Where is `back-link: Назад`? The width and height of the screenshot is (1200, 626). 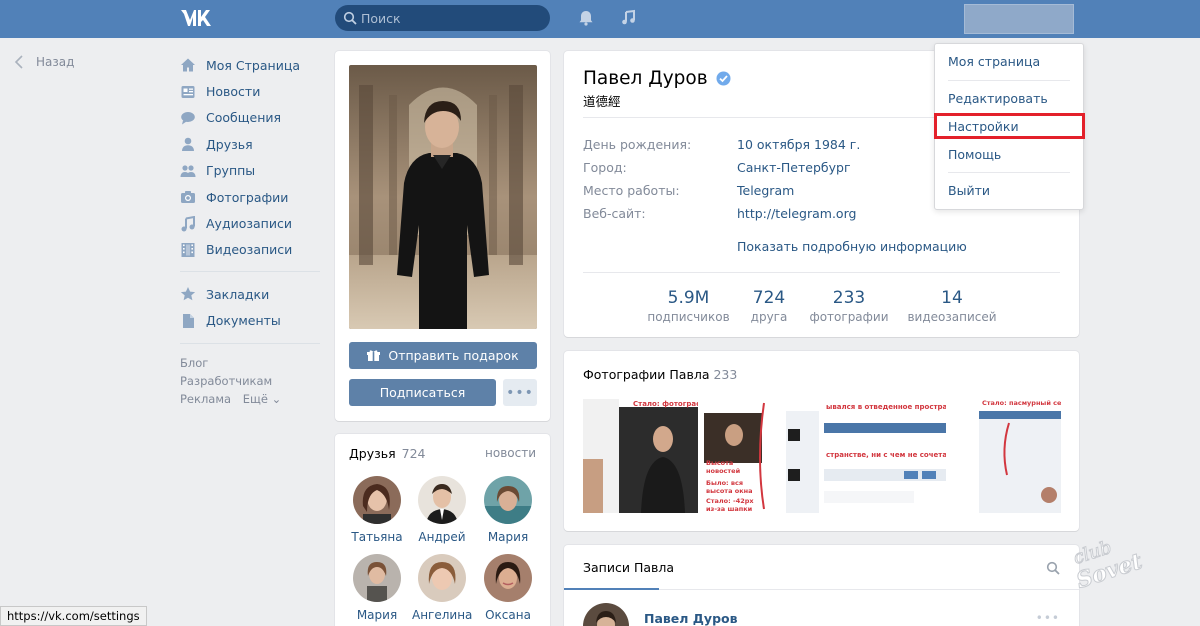
back-link: Назад is located at coordinates (44, 62).